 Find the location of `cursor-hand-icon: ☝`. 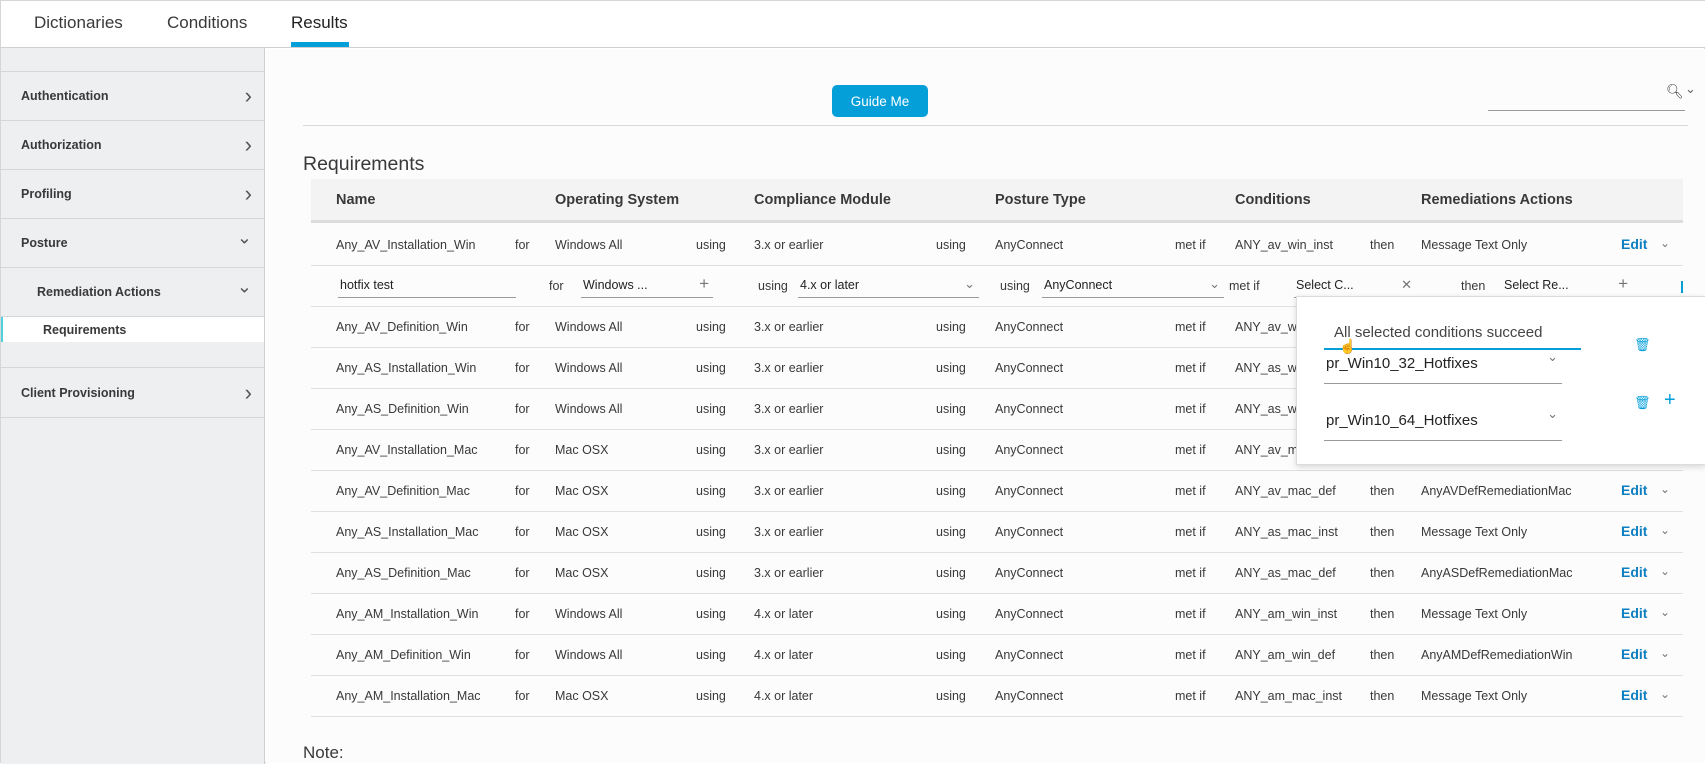

cursor-hand-icon: ☝ is located at coordinates (1348, 346).